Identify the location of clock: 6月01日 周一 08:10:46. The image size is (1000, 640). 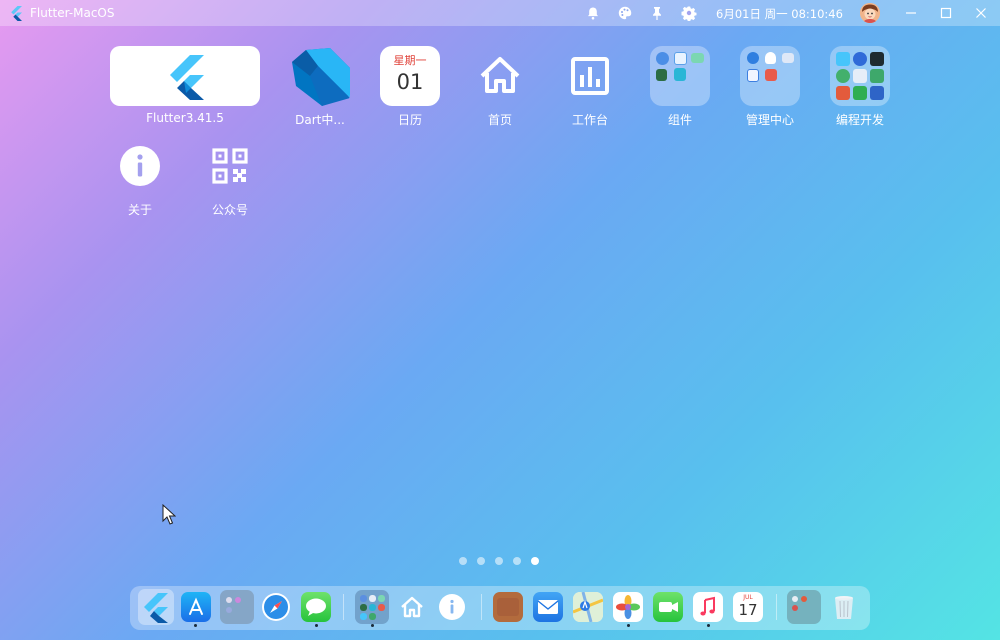
(779, 14).